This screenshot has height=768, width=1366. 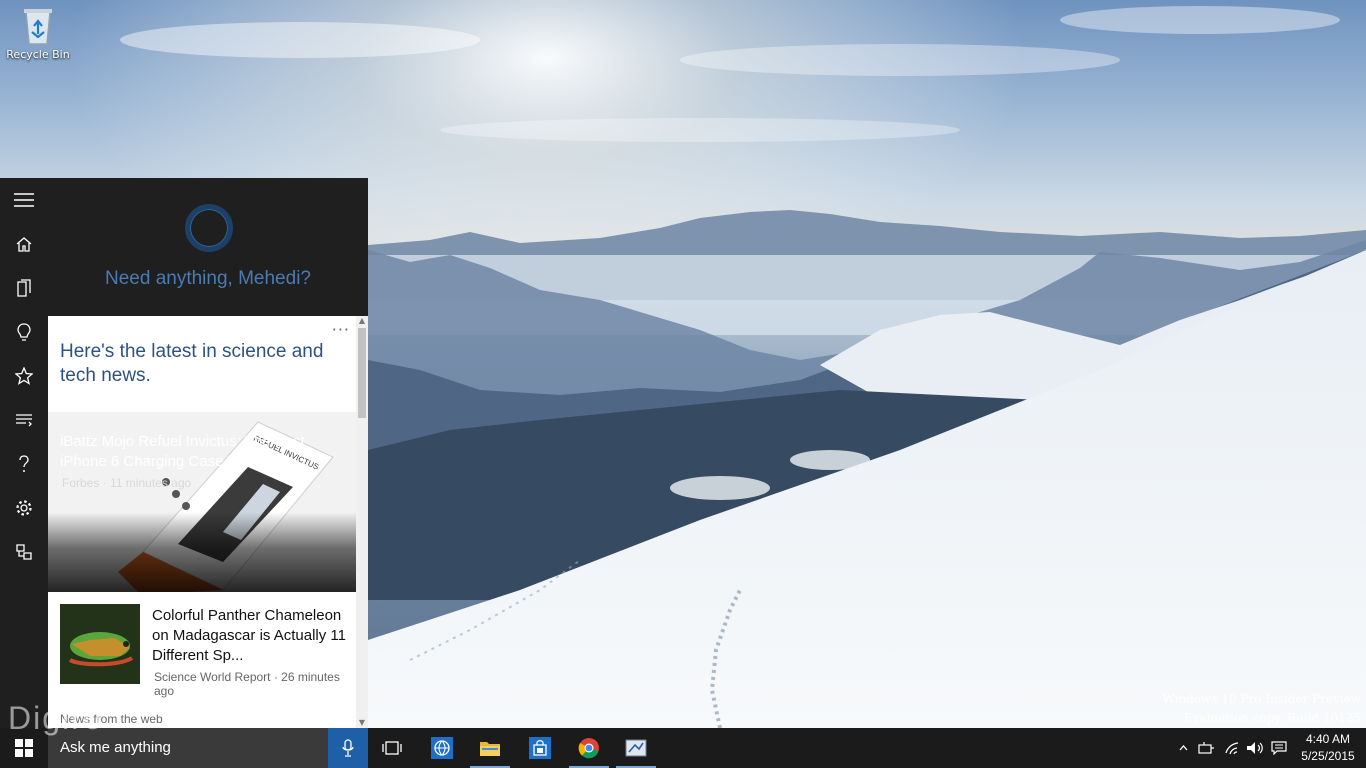 I want to click on watermark-line1: Windows 10 Pro Insider Preview, so click(x=1261, y=699).